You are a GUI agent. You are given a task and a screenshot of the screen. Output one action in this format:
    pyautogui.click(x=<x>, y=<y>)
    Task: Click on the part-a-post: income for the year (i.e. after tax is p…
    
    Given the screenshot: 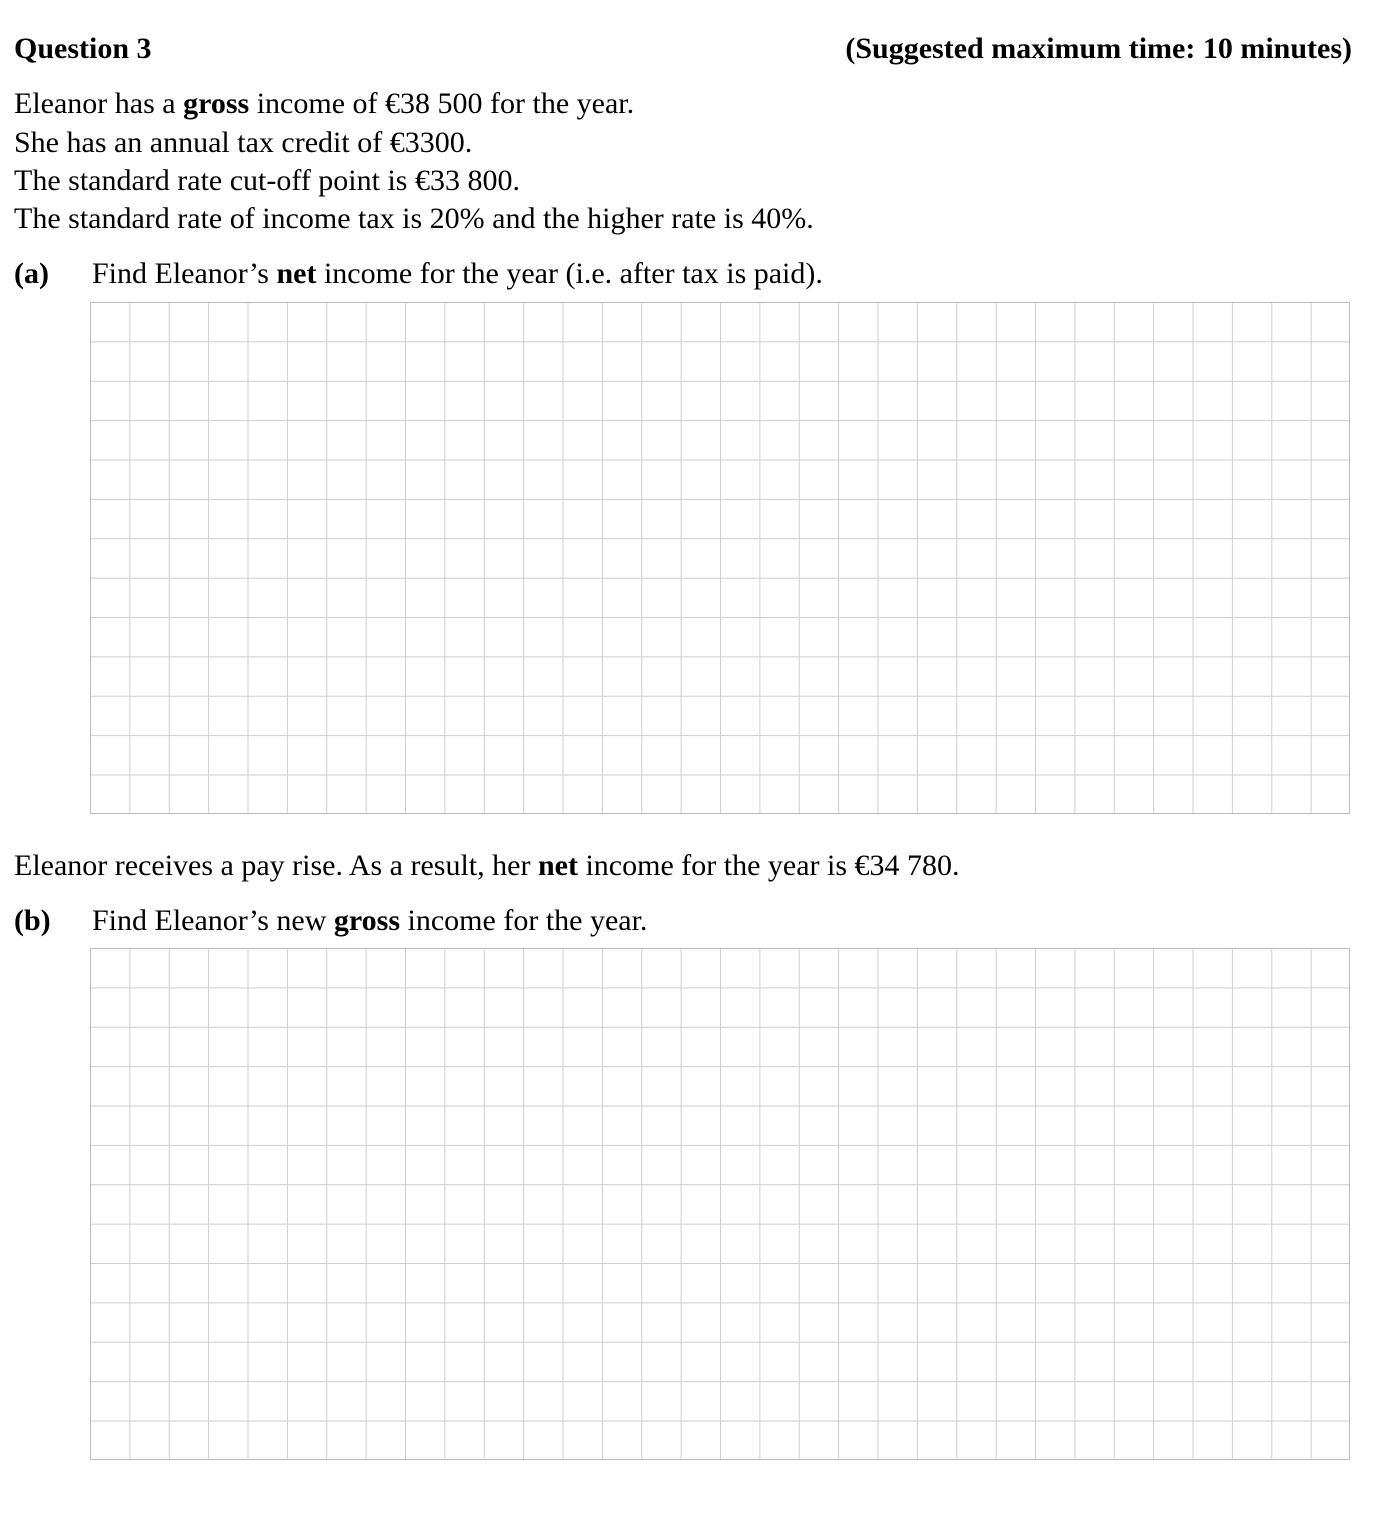 What is the action you would take?
    pyautogui.click(x=569, y=273)
    